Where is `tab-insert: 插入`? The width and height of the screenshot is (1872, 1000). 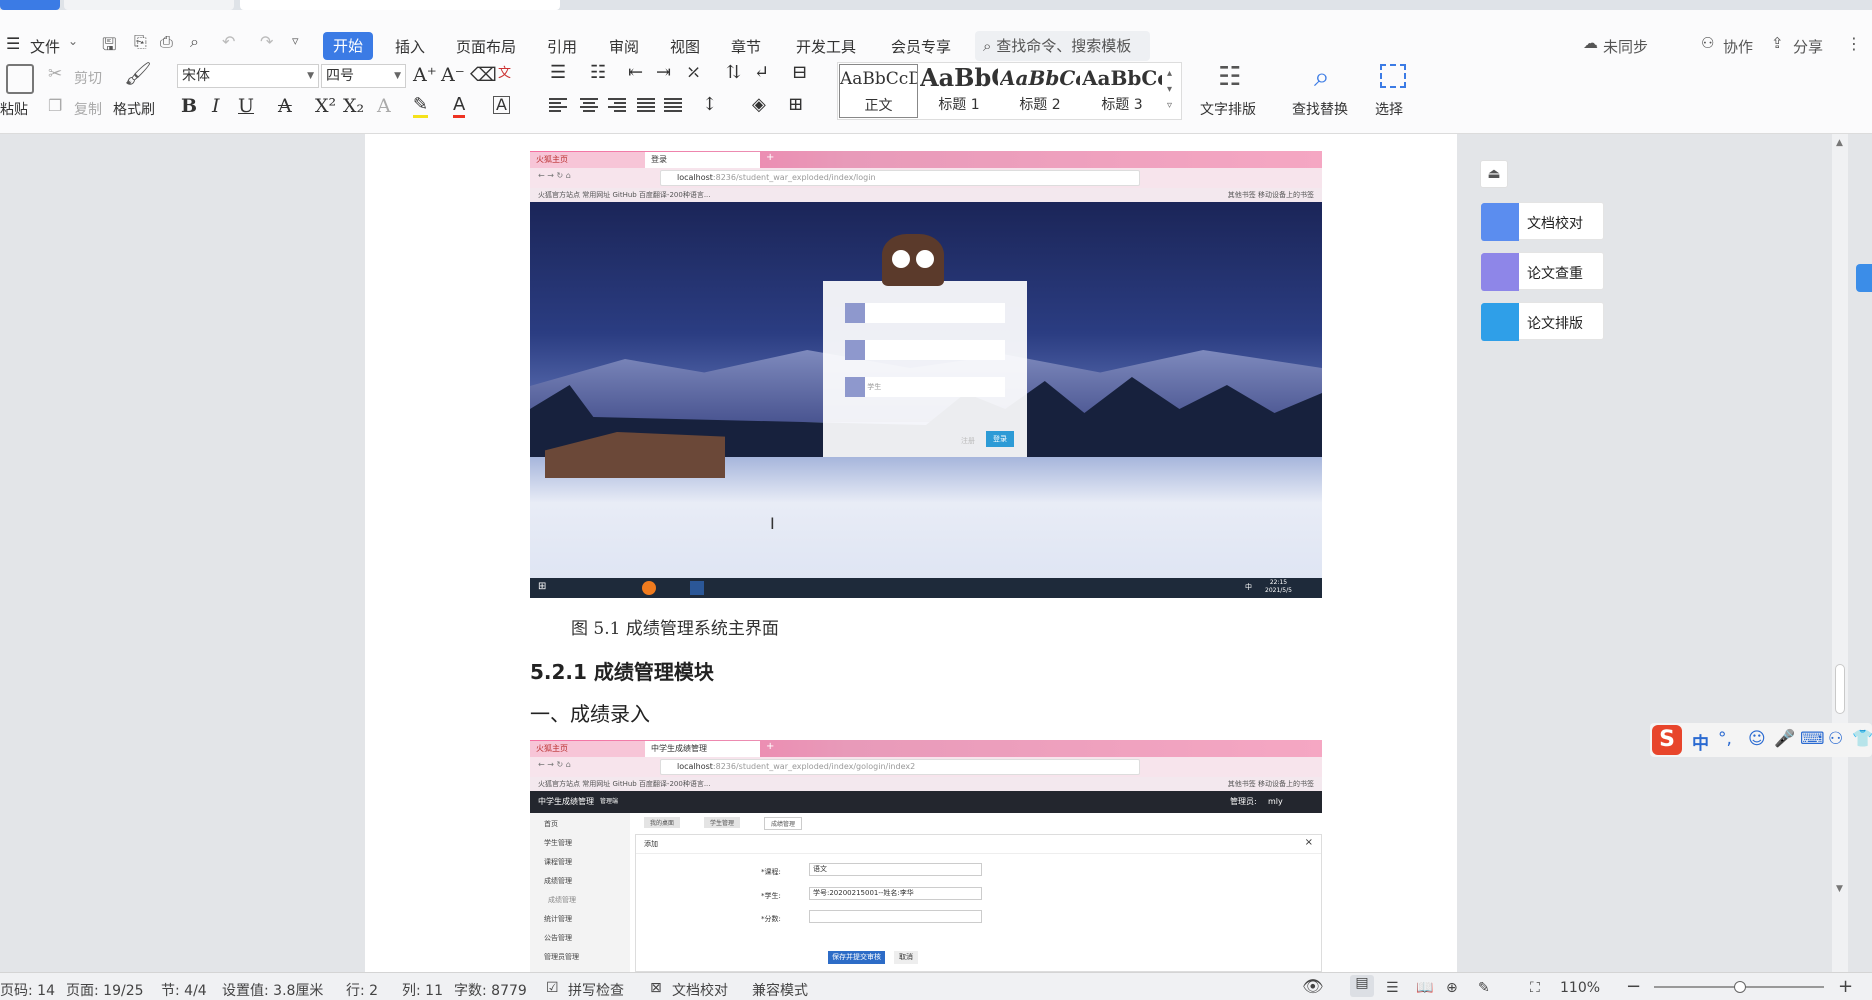 tab-insert: 插入 is located at coordinates (410, 46).